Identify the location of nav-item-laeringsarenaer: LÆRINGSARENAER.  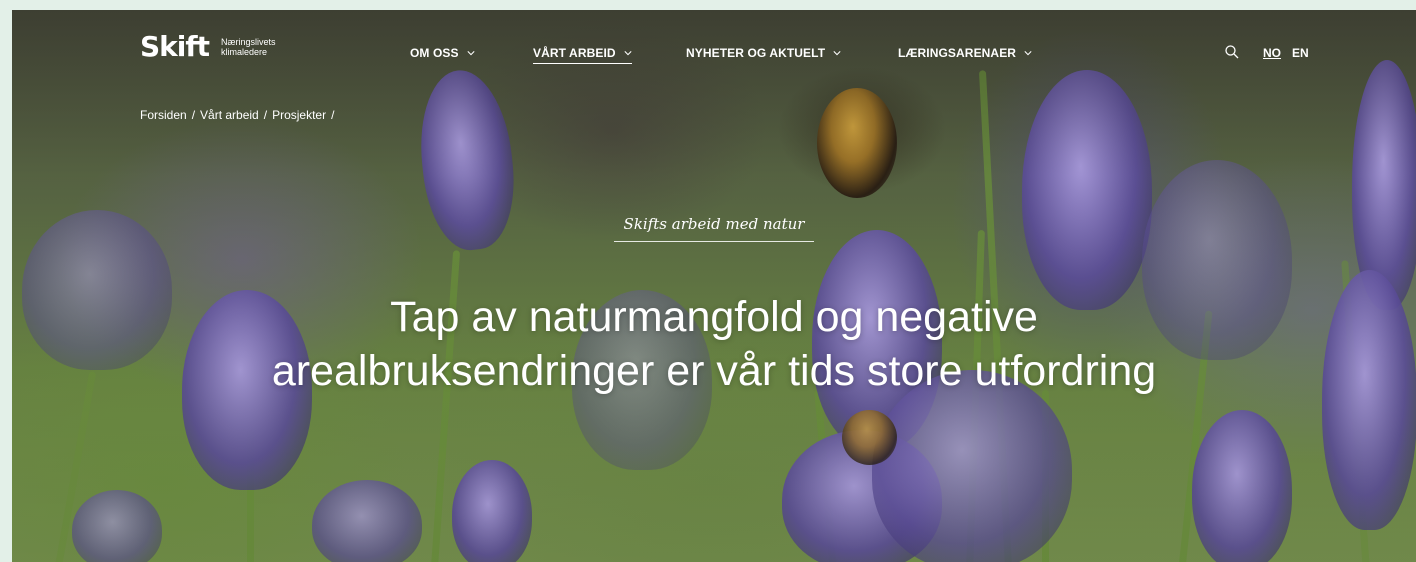
(965, 53).